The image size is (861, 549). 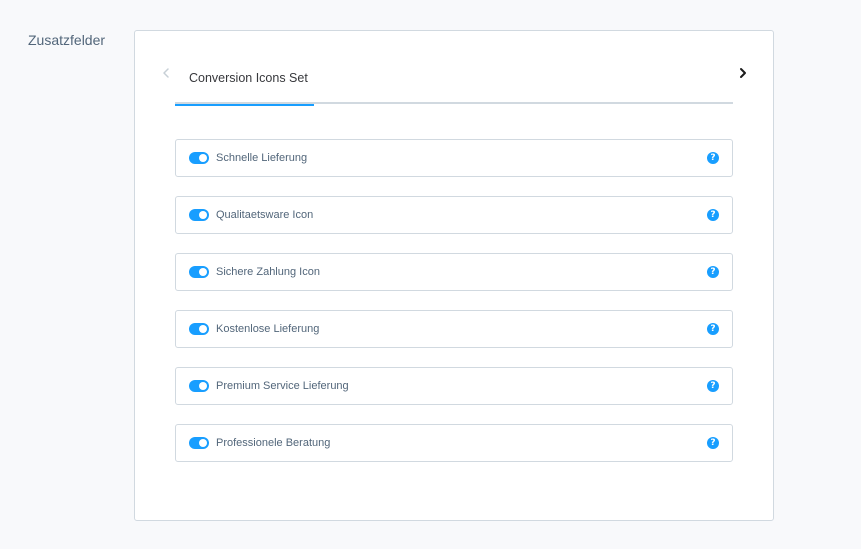 What do you see at coordinates (273, 443) in the screenshot?
I see `field-label: Professionele Beratung` at bounding box center [273, 443].